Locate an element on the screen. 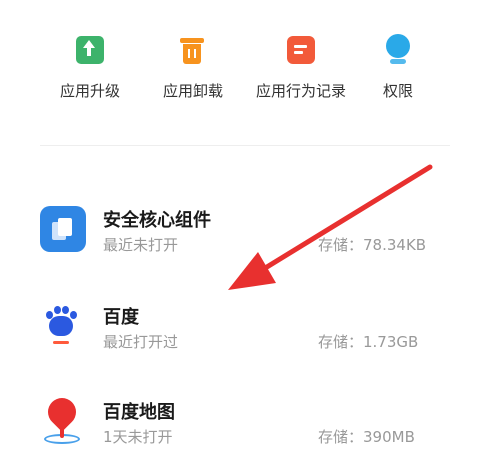  baidu-icon is located at coordinates (63, 326).